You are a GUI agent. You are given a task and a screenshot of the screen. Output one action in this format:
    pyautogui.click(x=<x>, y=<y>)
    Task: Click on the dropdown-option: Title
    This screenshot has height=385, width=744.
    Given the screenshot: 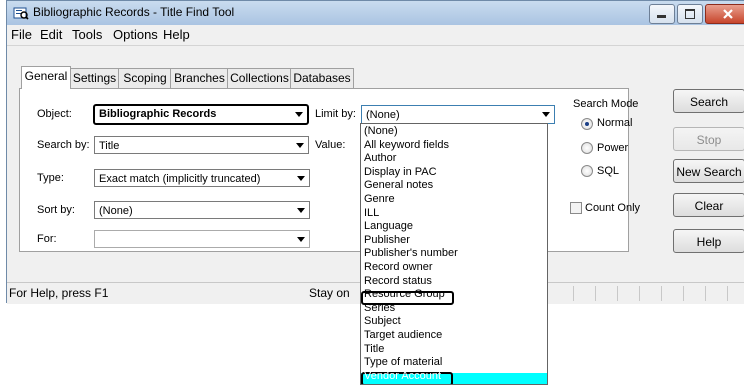 What is the action you would take?
    pyautogui.click(x=374, y=349)
    